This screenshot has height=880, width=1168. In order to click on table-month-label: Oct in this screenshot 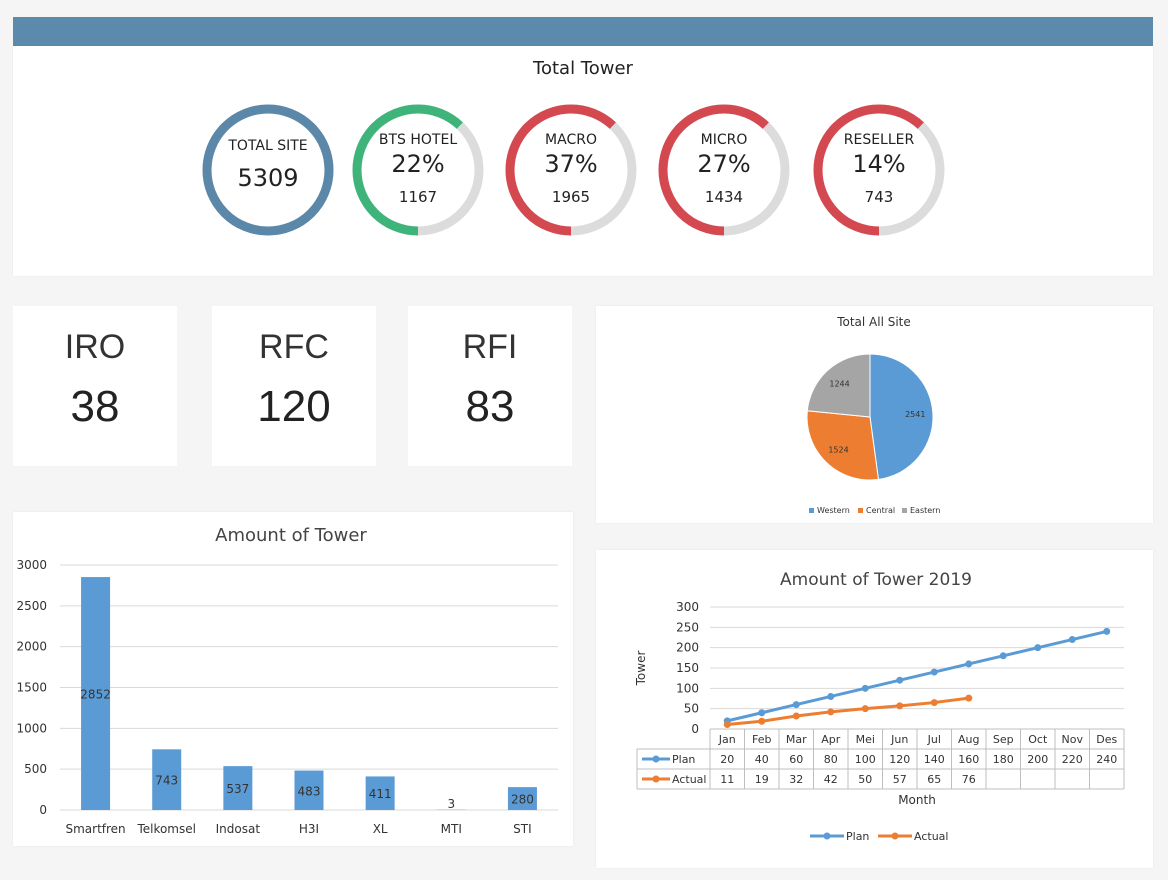, I will do `click(1038, 739)`.